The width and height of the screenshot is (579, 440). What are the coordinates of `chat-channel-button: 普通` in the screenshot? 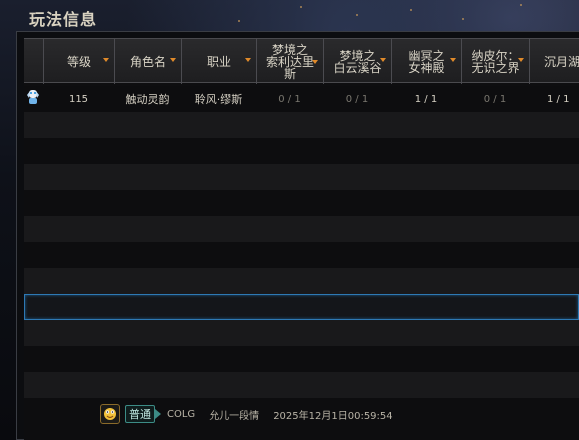 It's located at (140, 414).